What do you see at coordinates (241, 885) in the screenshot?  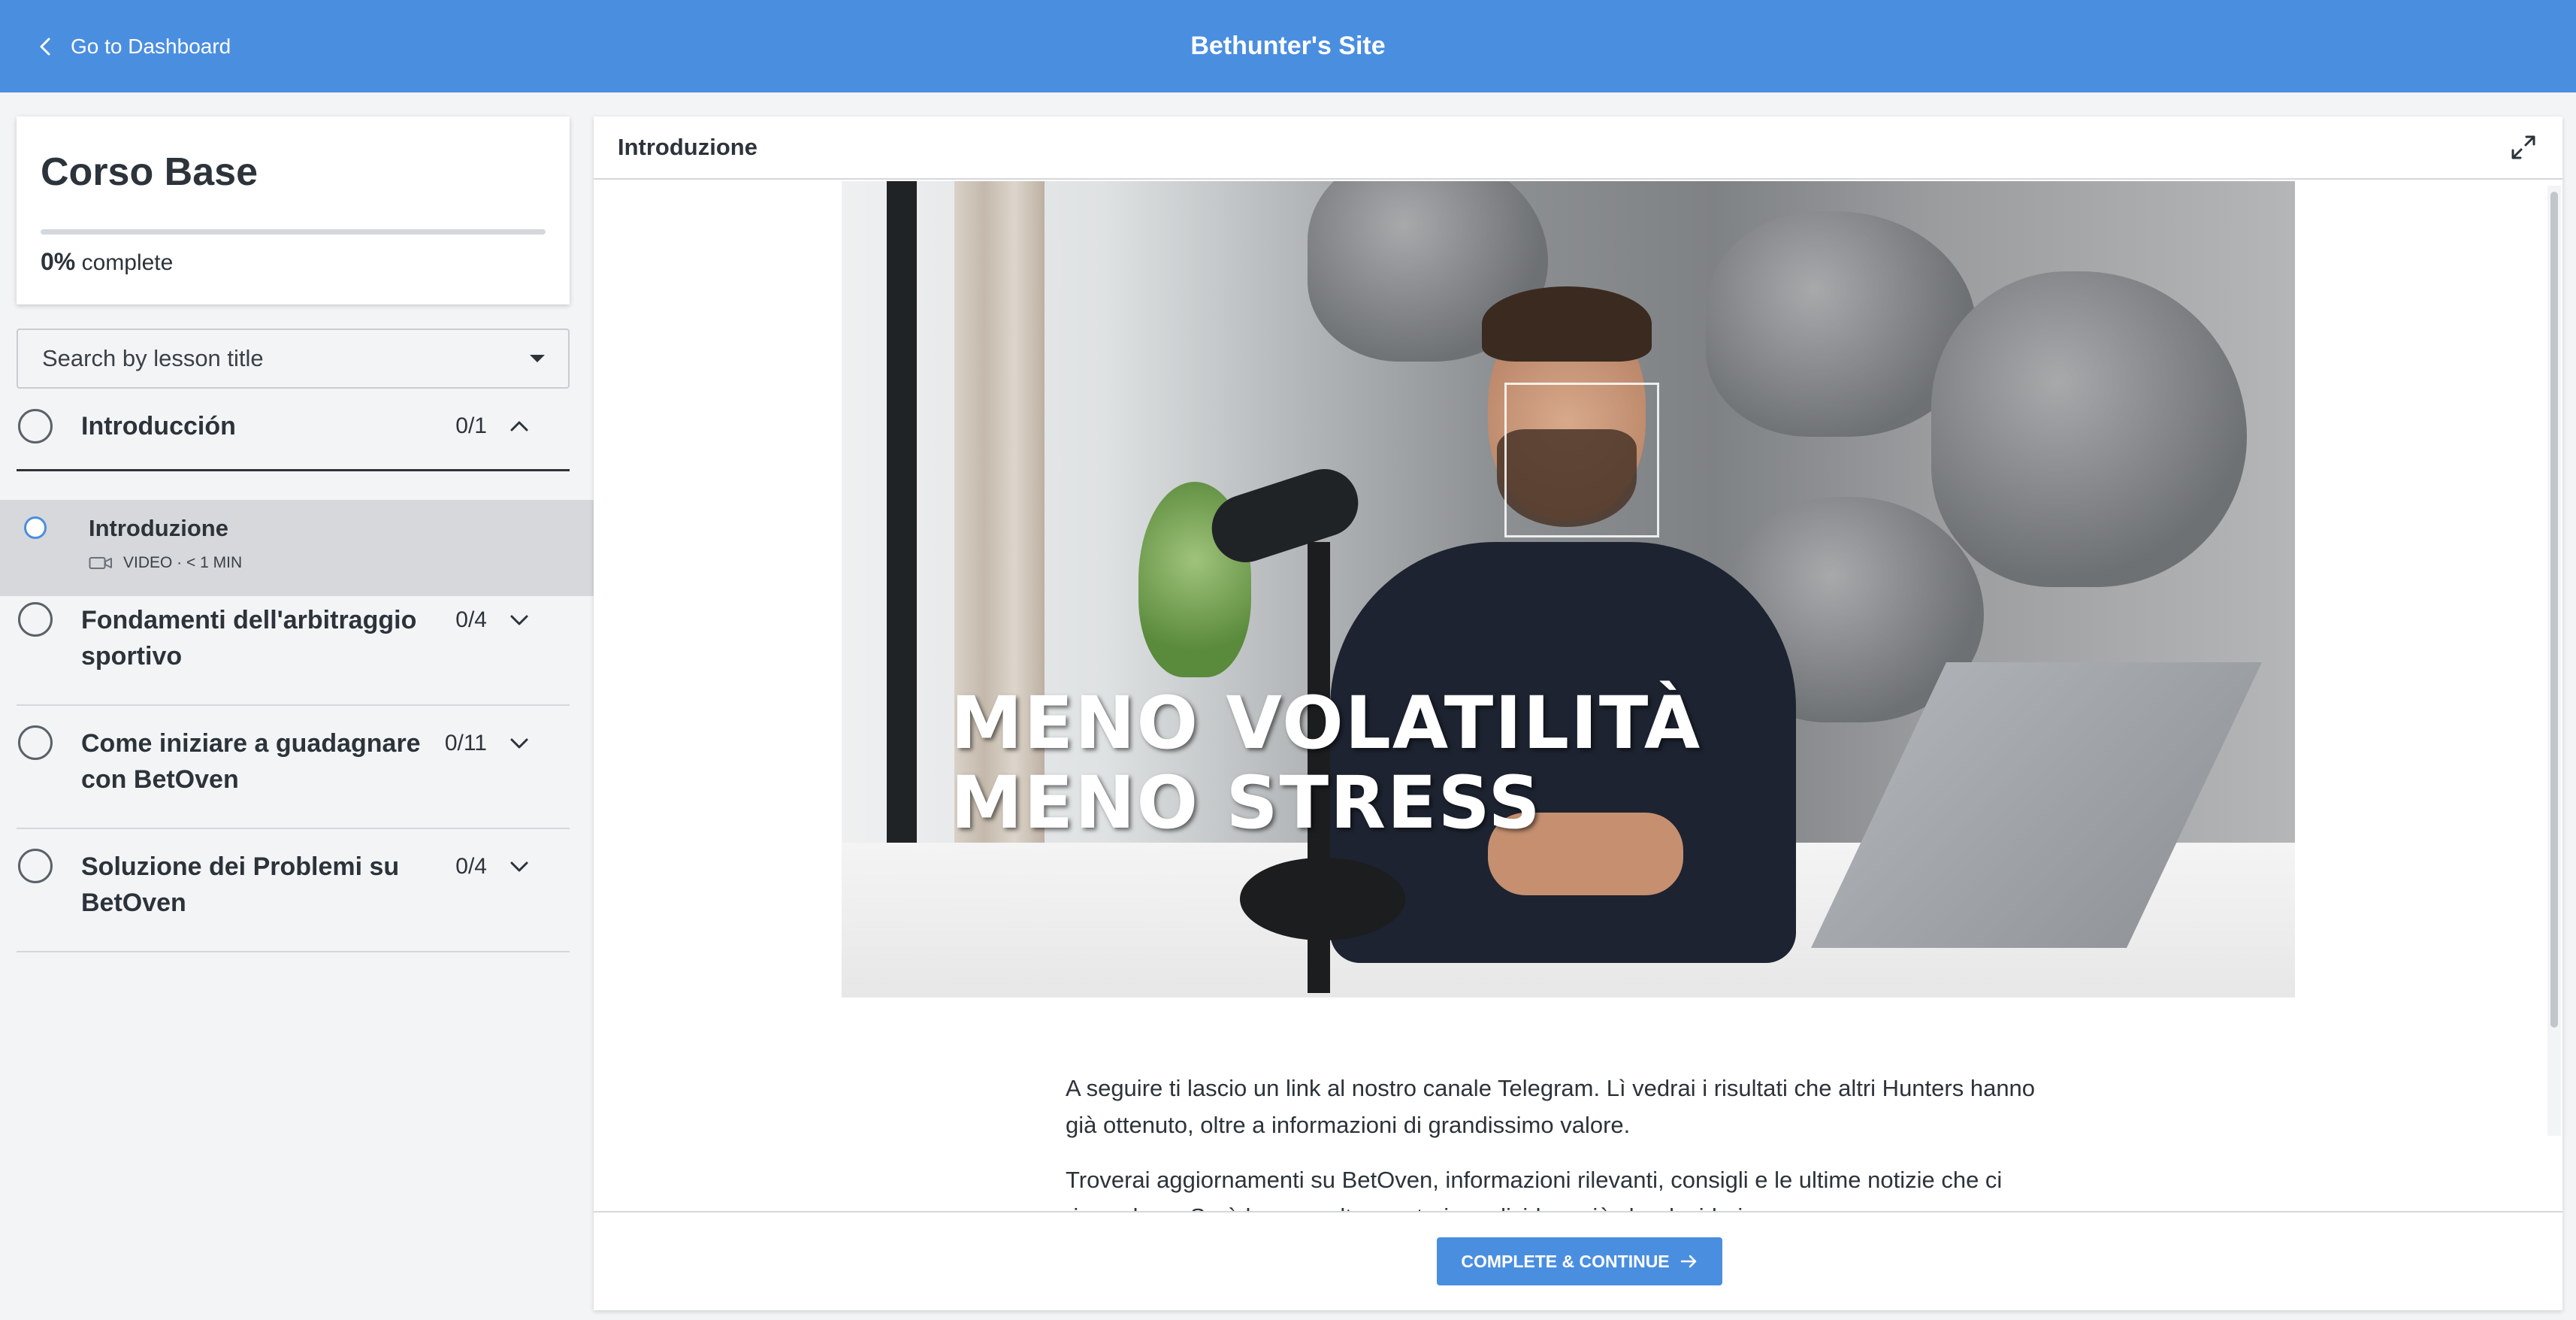 I see `chapter-title: Soluzione dei Problemi su BetOven` at bounding box center [241, 885].